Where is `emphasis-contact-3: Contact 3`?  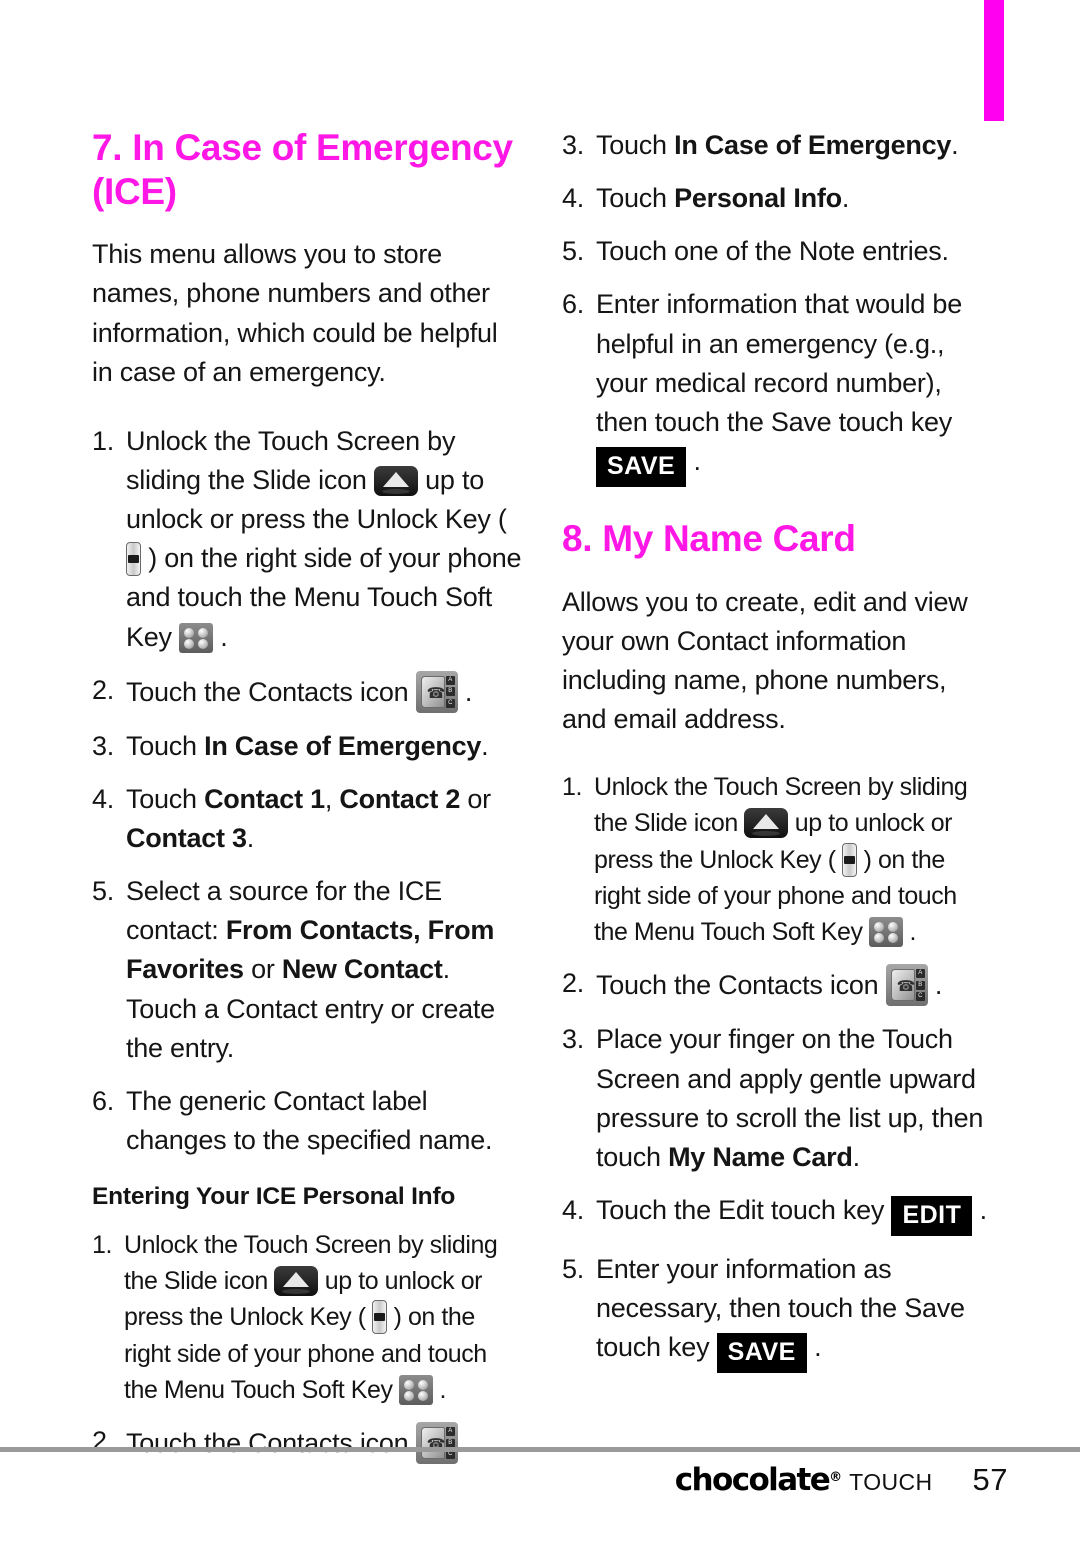 emphasis-contact-3: Contact 3 is located at coordinates (186, 838).